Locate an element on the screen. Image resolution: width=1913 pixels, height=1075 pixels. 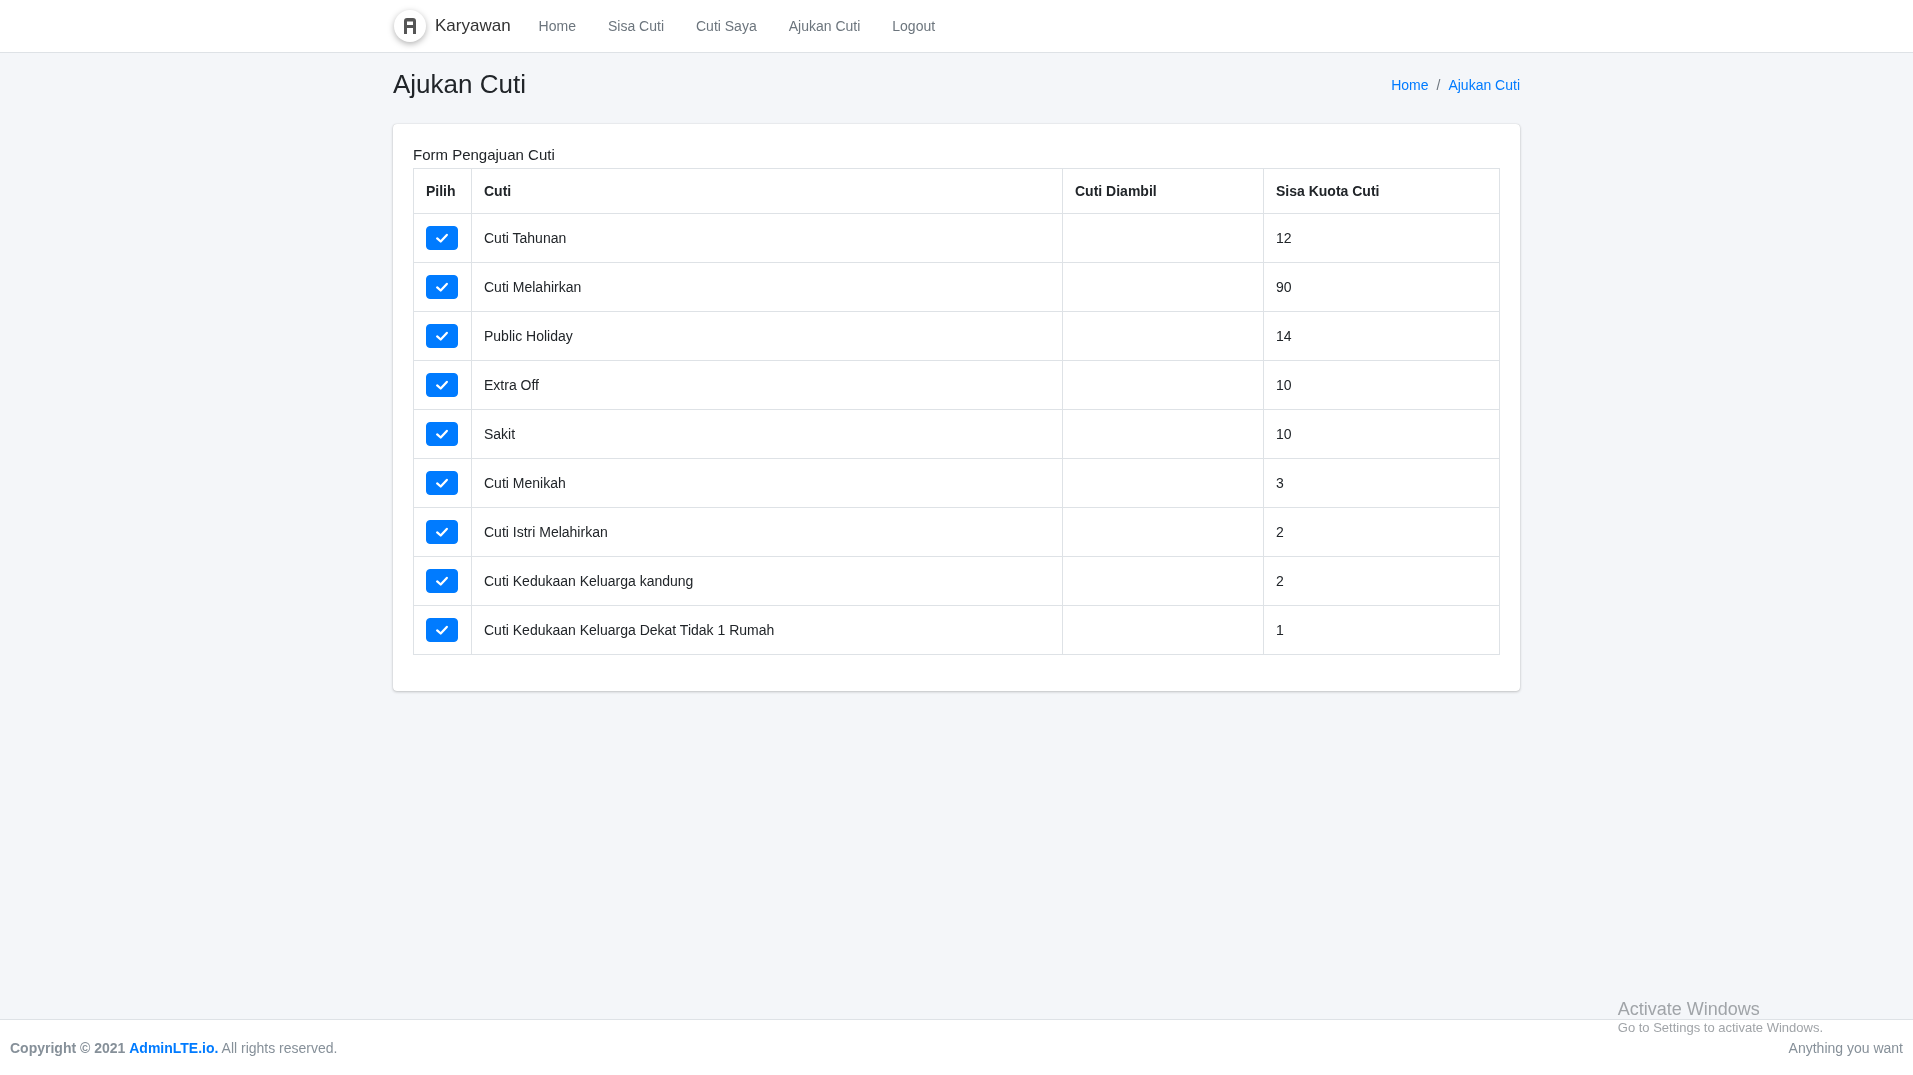
table-cell: 90 is located at coordinates (1381, 287).